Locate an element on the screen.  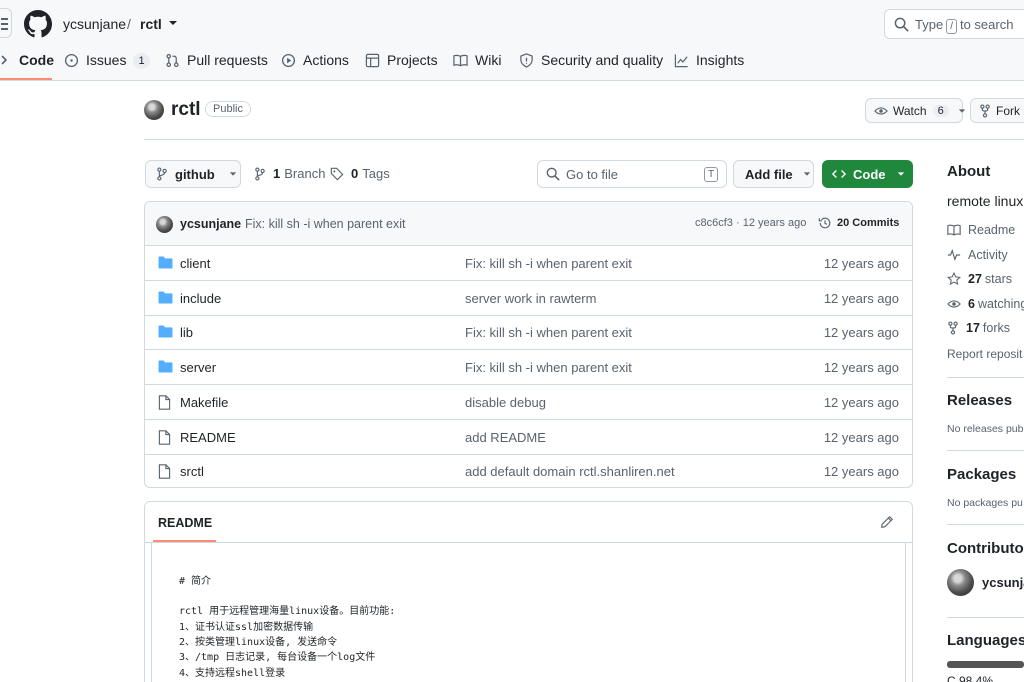
issues-count-badge: 1 is located at coordinates (141, 61).